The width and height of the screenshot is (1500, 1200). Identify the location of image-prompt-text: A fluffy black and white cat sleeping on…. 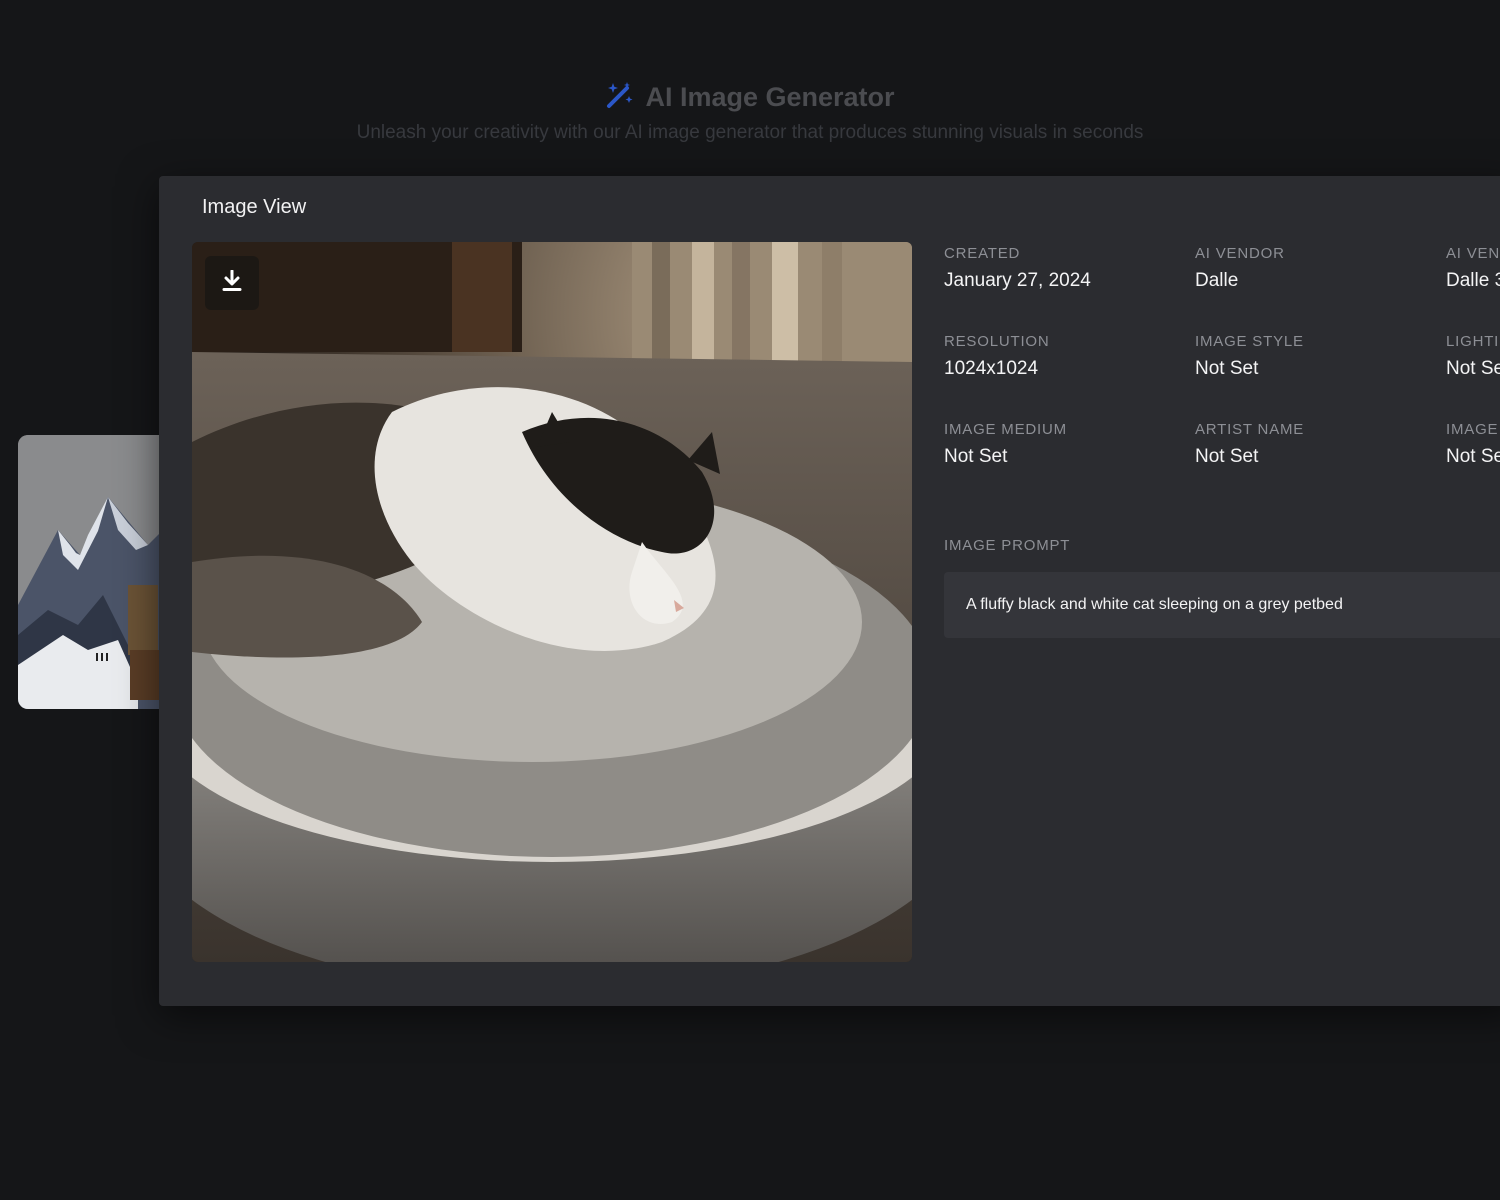
(1222, 605).